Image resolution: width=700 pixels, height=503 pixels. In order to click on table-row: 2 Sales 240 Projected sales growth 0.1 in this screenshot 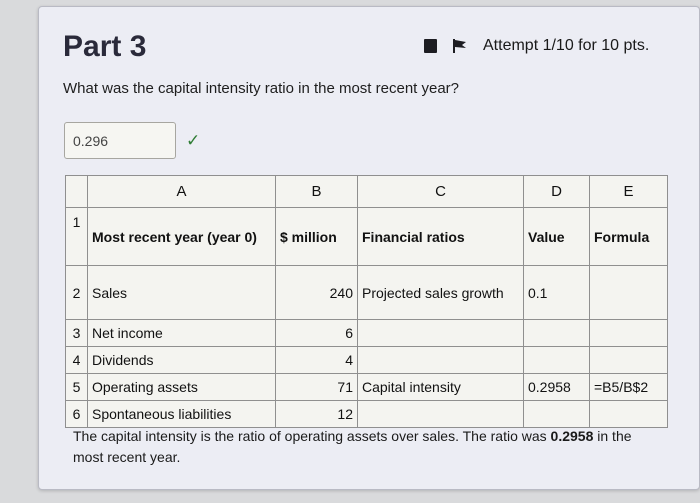, I will do `click(366, 292)`.